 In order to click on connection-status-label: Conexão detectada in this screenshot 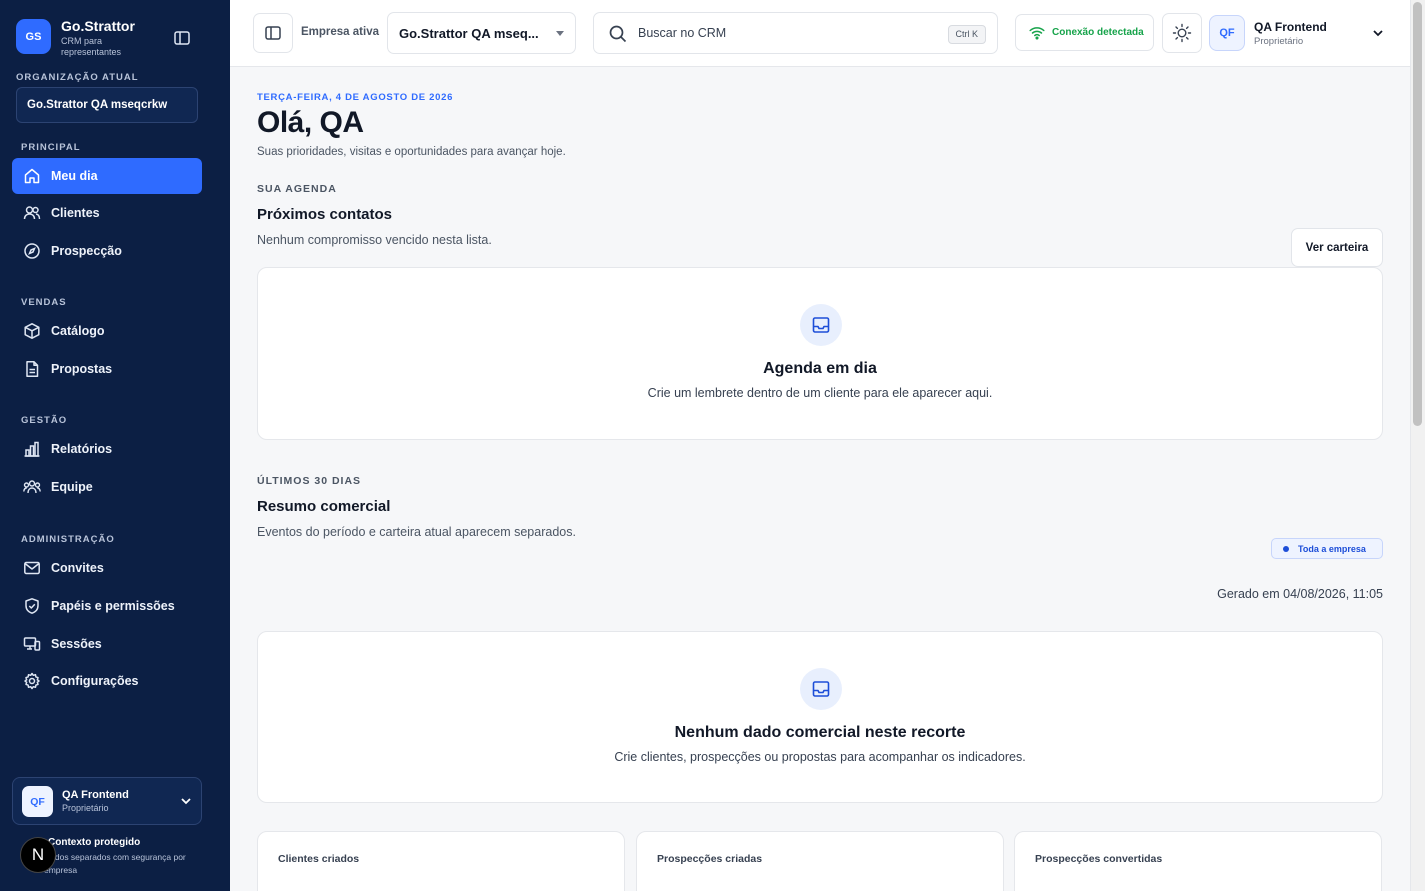, I will do `click(1098, 32)`.